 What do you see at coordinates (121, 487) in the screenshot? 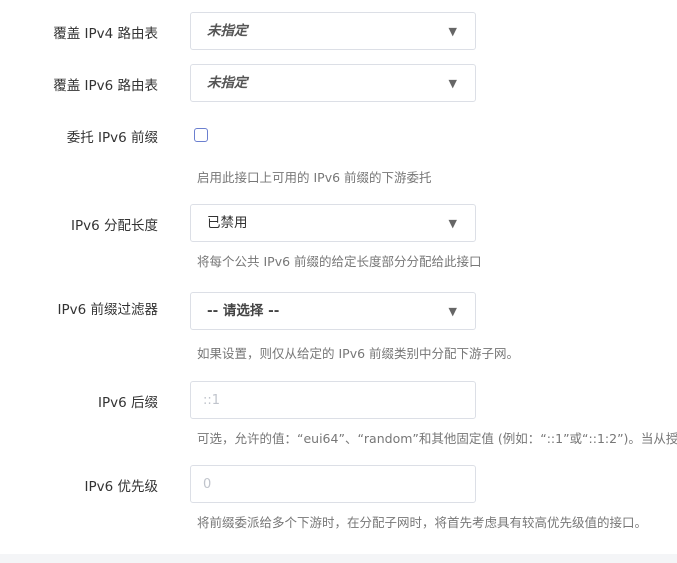
I see `priority-label: IPv6 优先级` at bounding box center [121, 487].